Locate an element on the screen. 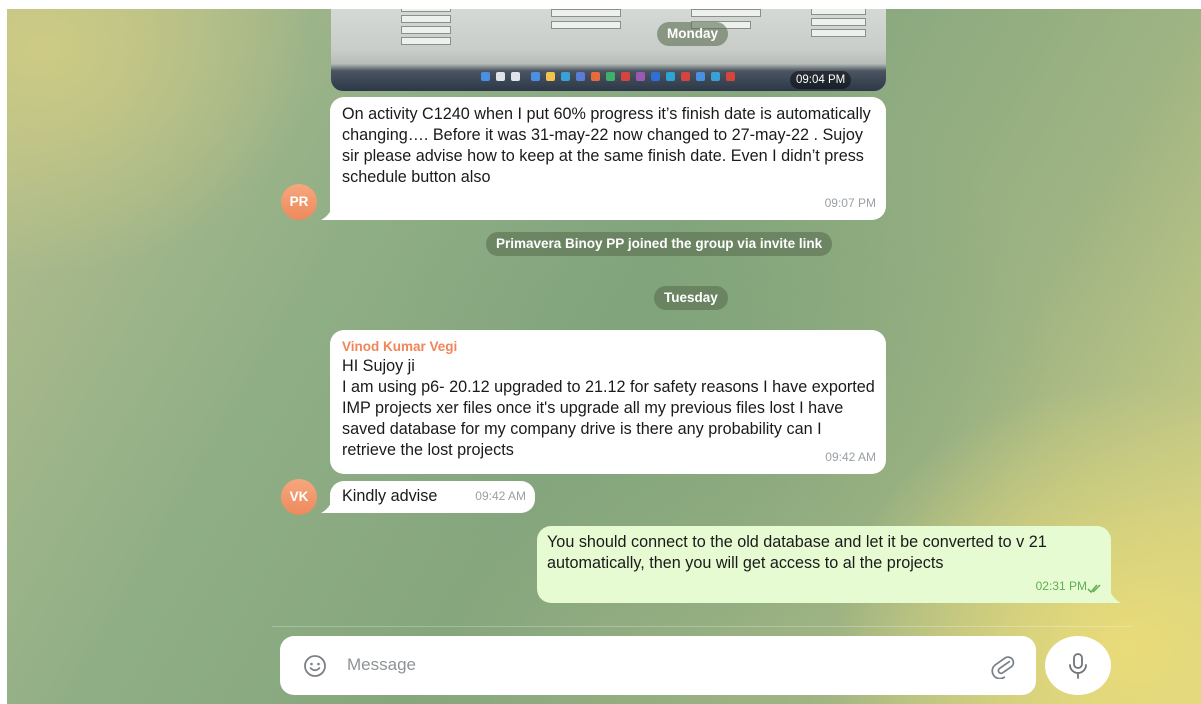 The height and width of the screenshot is (704, 1201). top-edge is located at coordinates (600, 4).